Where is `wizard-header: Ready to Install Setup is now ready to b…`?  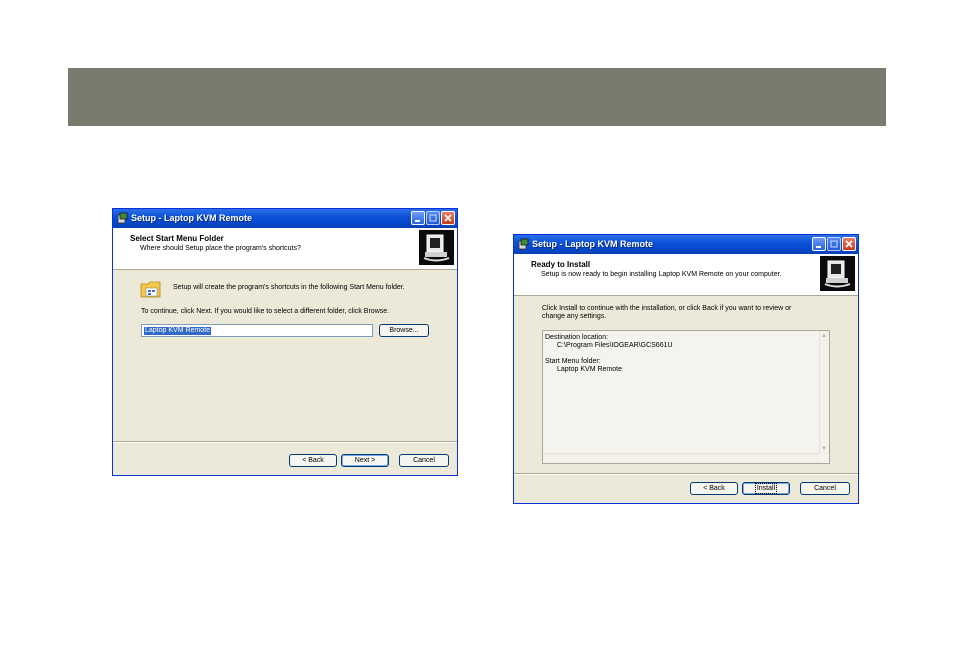
wizard-header: Ready to Install Setup is now ready to b… is located at coordinates (686, 275).